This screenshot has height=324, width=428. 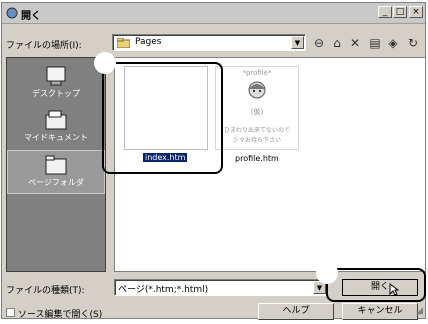 What do you see at coordinates (56, 182) in the screenshot?
I see `place-label: ページフォルダ` at bounding box center [56, 182].